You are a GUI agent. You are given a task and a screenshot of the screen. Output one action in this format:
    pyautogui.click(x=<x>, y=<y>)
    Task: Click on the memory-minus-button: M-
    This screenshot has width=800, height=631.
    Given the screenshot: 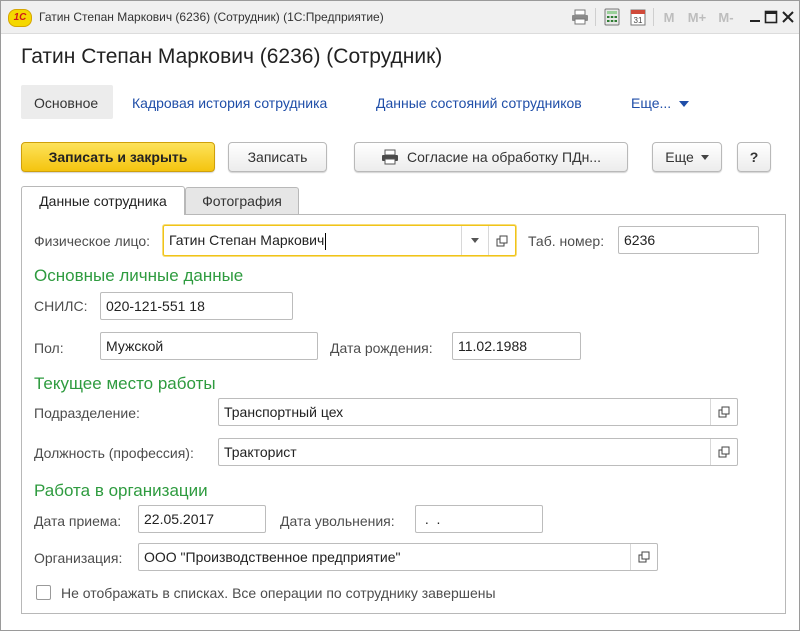 What is the action you would take?
    pyautogui.click(x=726, y=17)
    